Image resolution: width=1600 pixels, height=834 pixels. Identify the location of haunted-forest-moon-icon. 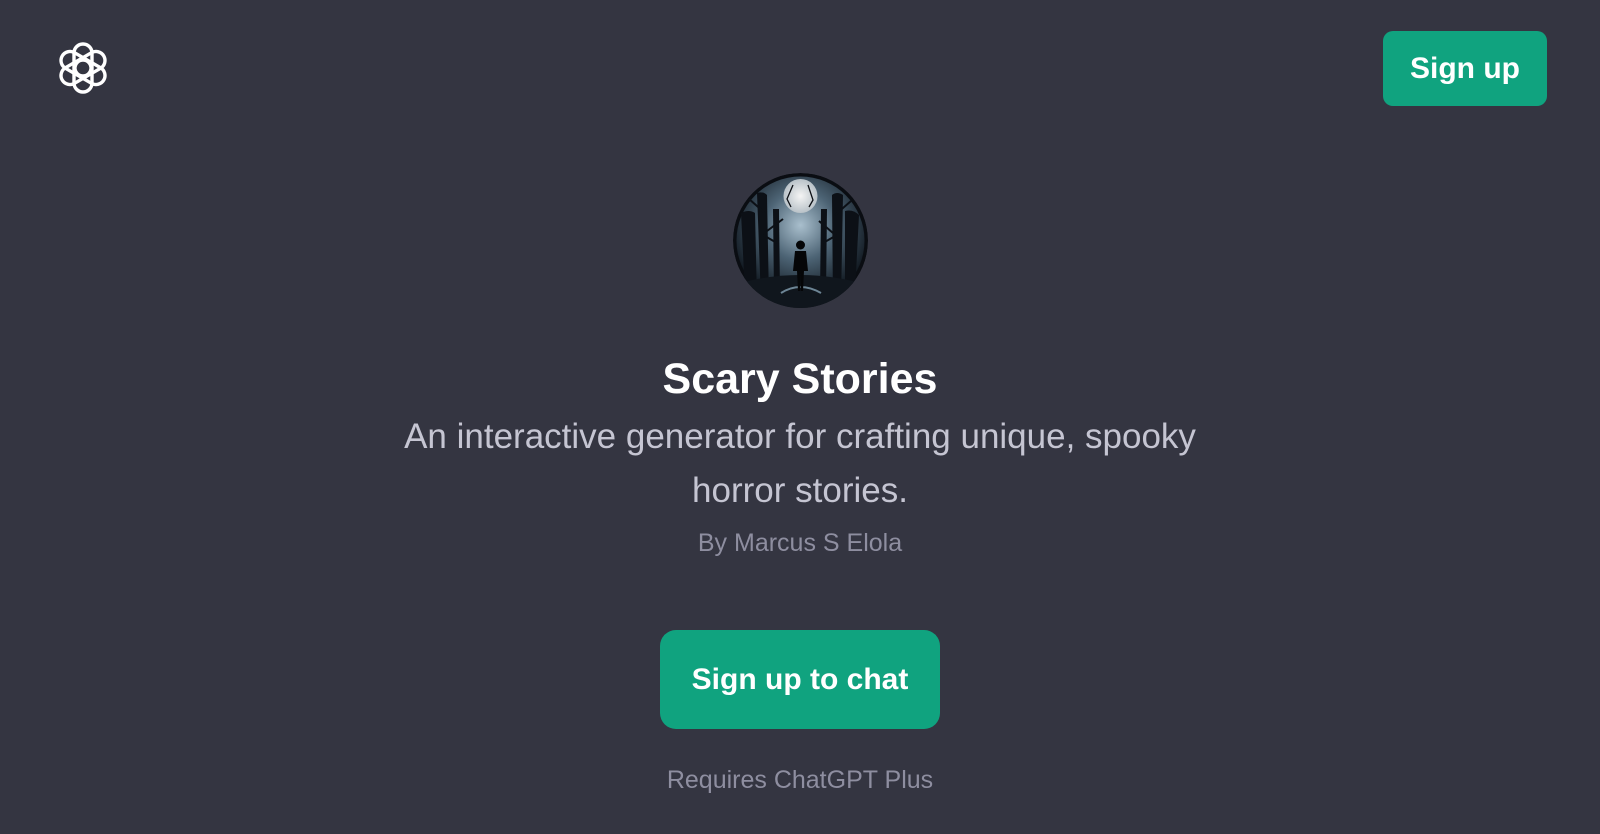
(800, 240).